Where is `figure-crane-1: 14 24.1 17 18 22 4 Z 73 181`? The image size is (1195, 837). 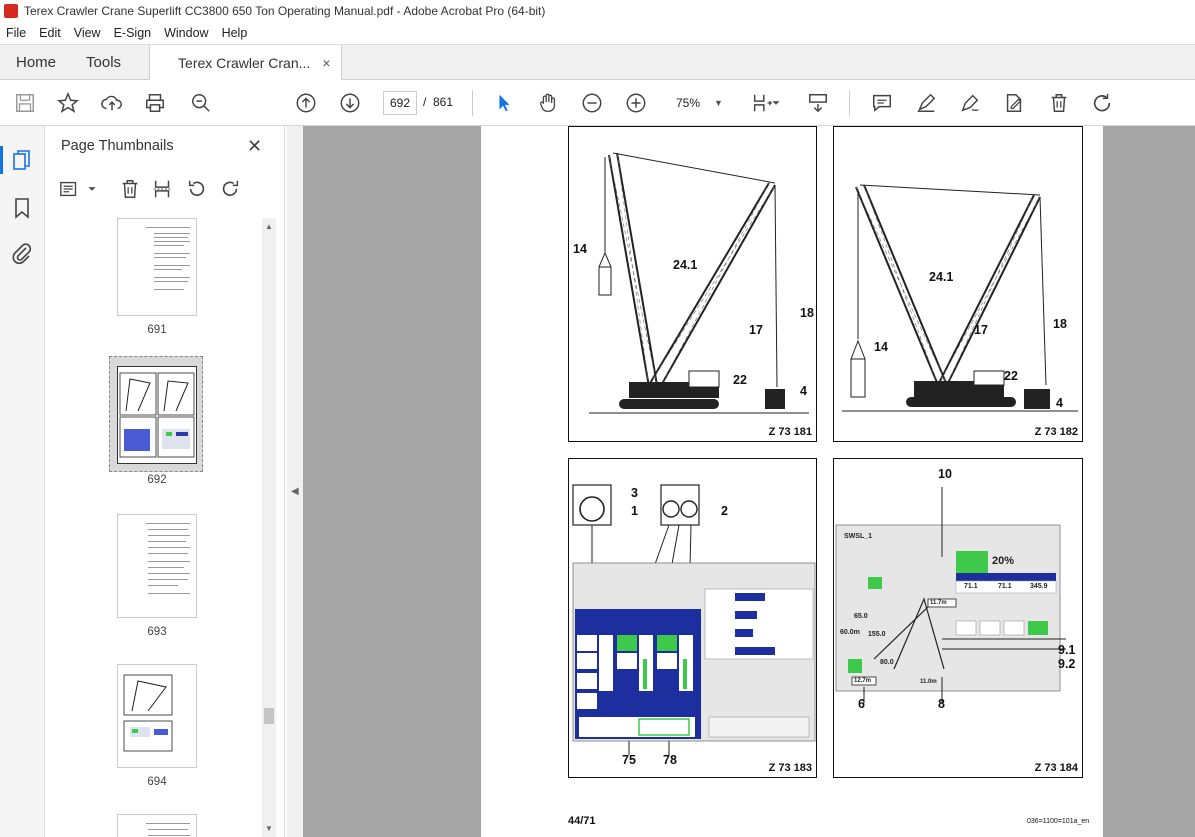
figure-crane-1: 14 24.1 17 18 22 4 Z 73 181 is located at coordinates (692, 284).